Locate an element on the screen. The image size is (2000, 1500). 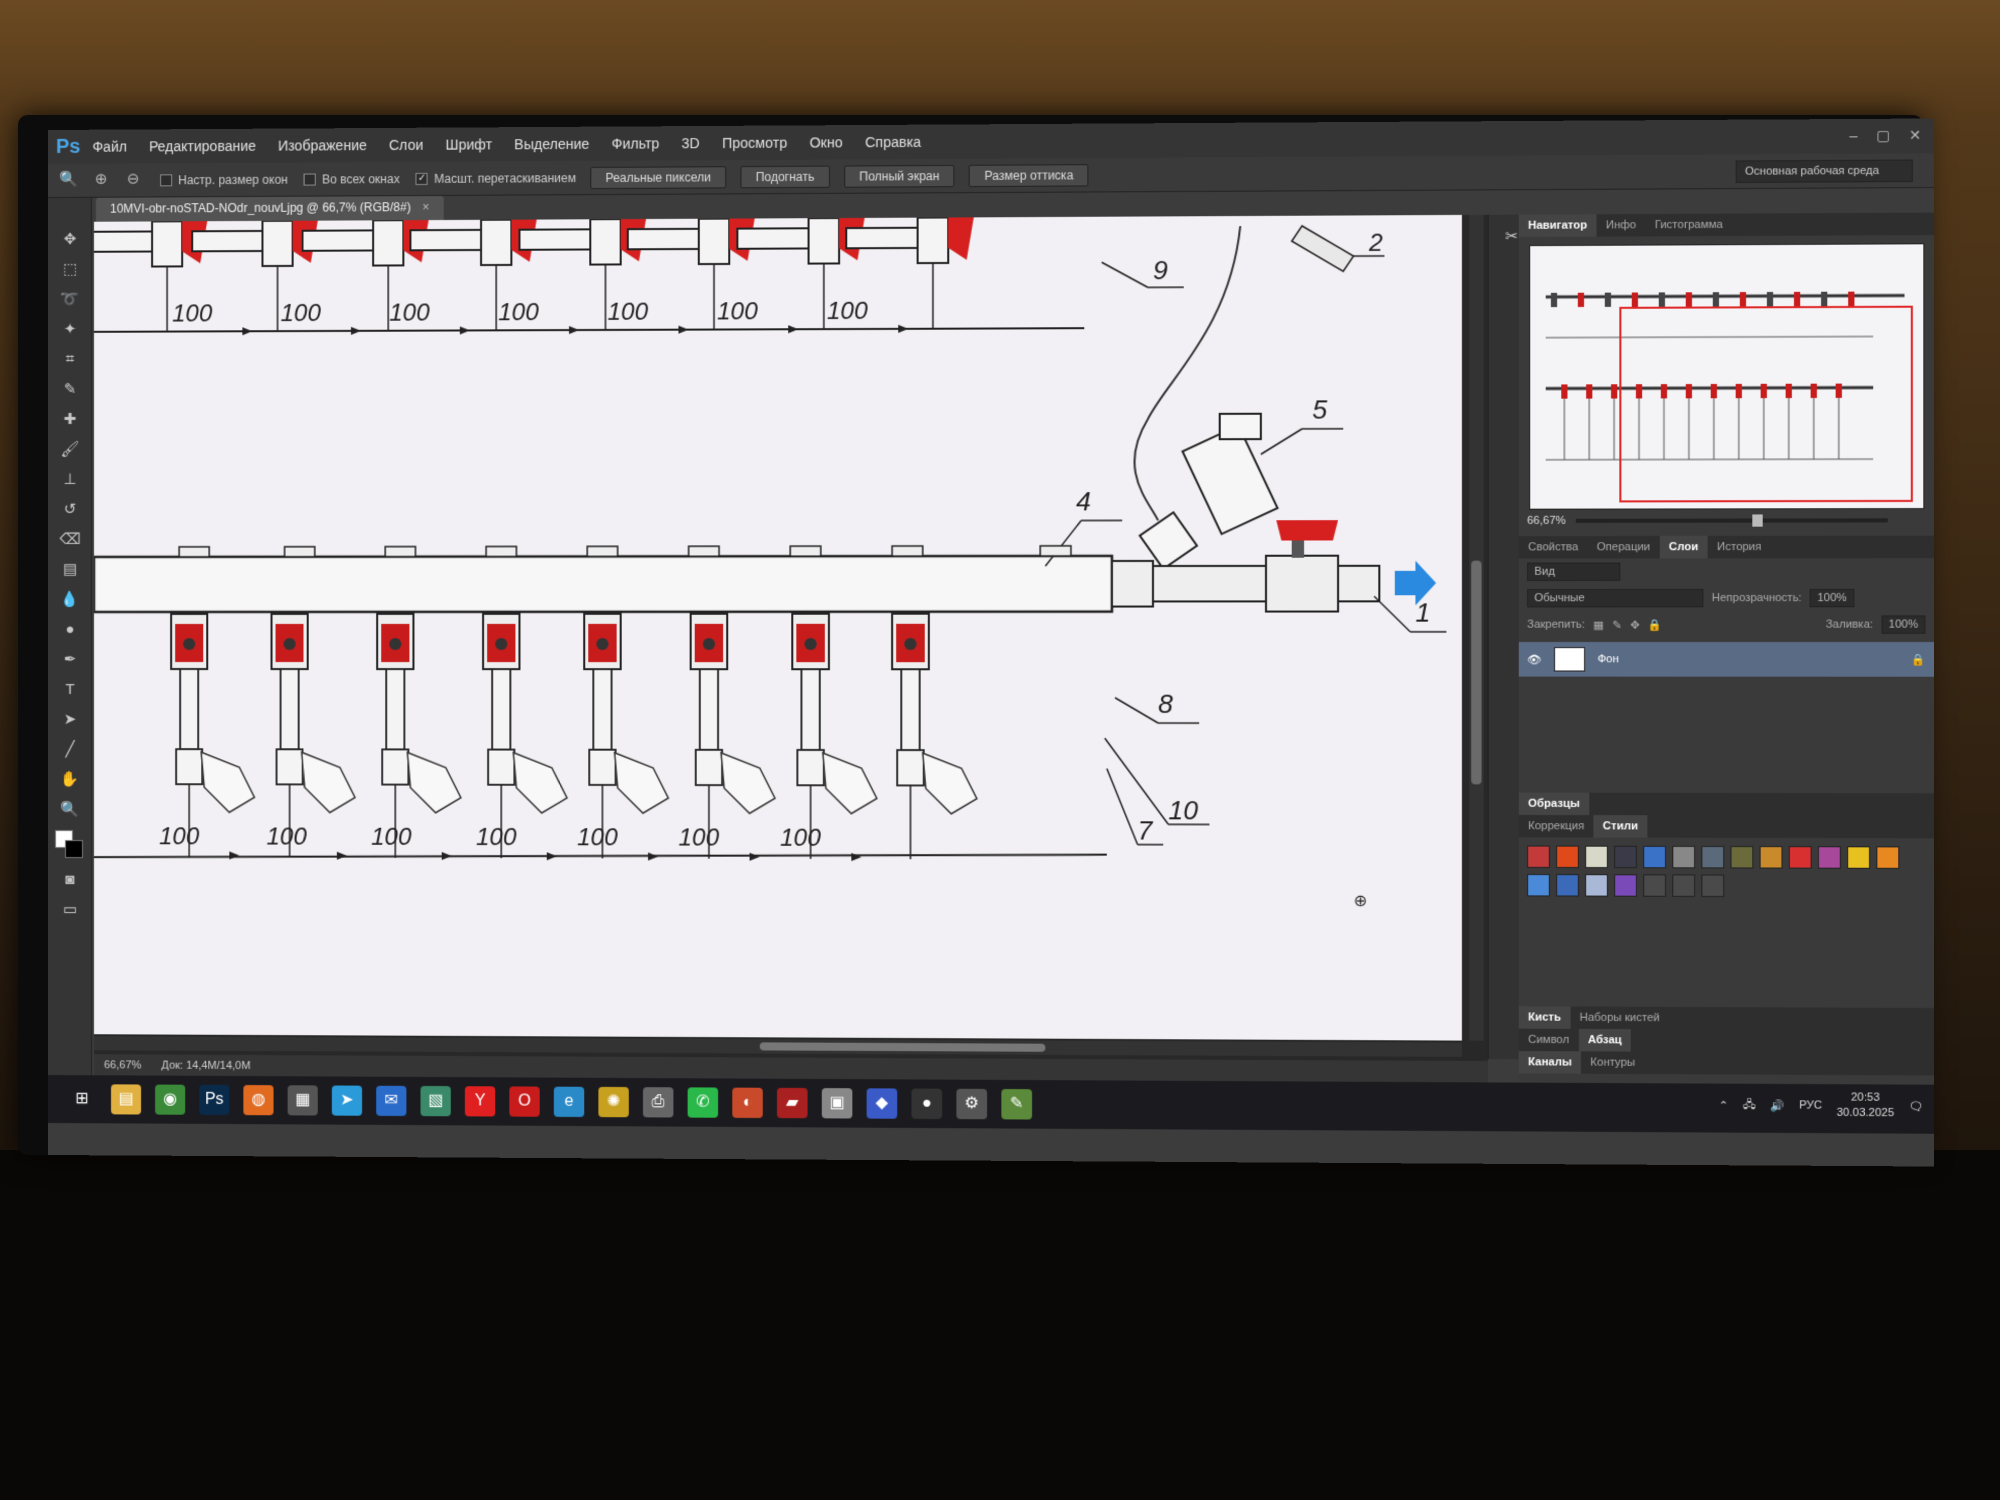
clock: 20:53 30.03.2025 is located at coordinates (1865, 1105).